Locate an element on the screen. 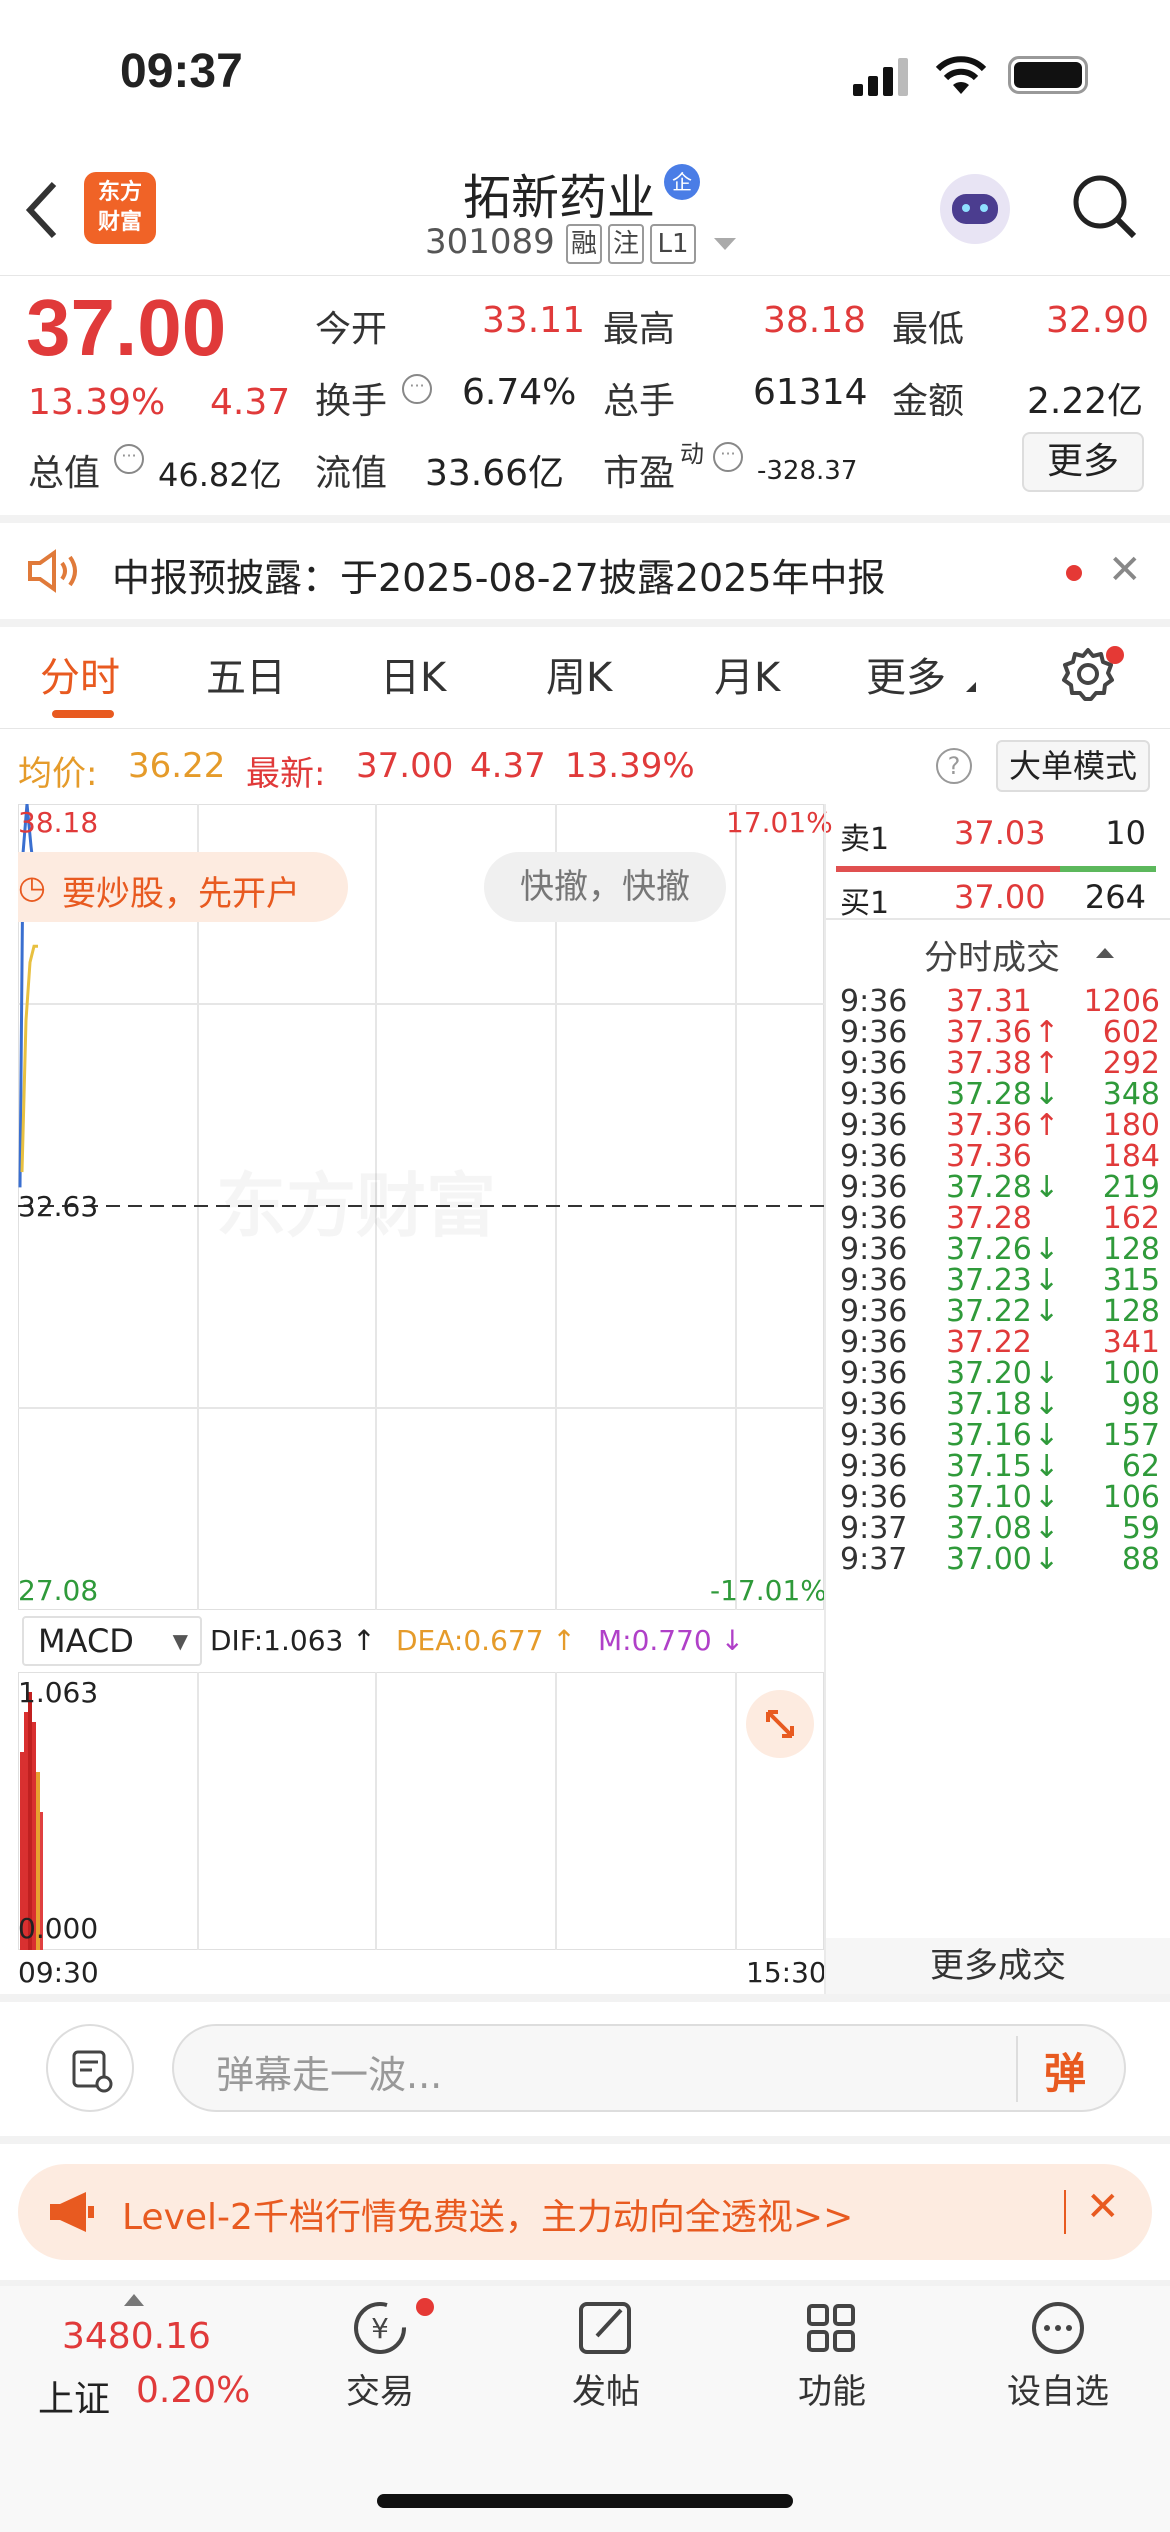 The image size is (1170, 2532). tab-day-k: 日K is located at coordinates (413, 674).